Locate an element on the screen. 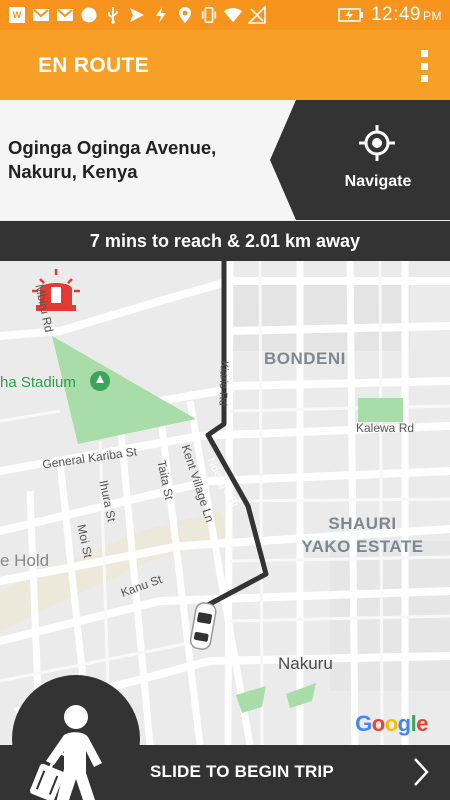  vibrate-icon is located at coordinates (209, 15).